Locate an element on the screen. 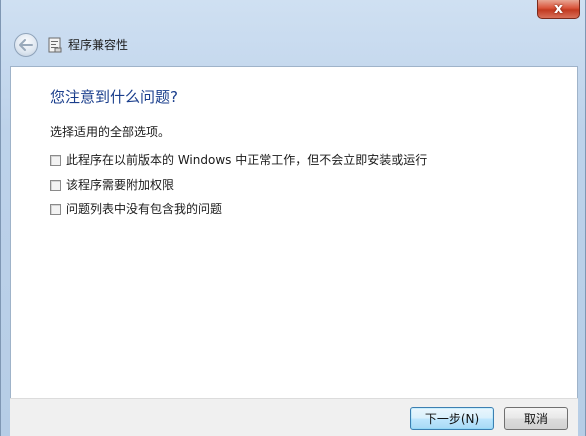  option-label: 此程序在以前版本的 Windows 中正常工作，但不会立即安装或运行 is located at coordinates (247, 160).